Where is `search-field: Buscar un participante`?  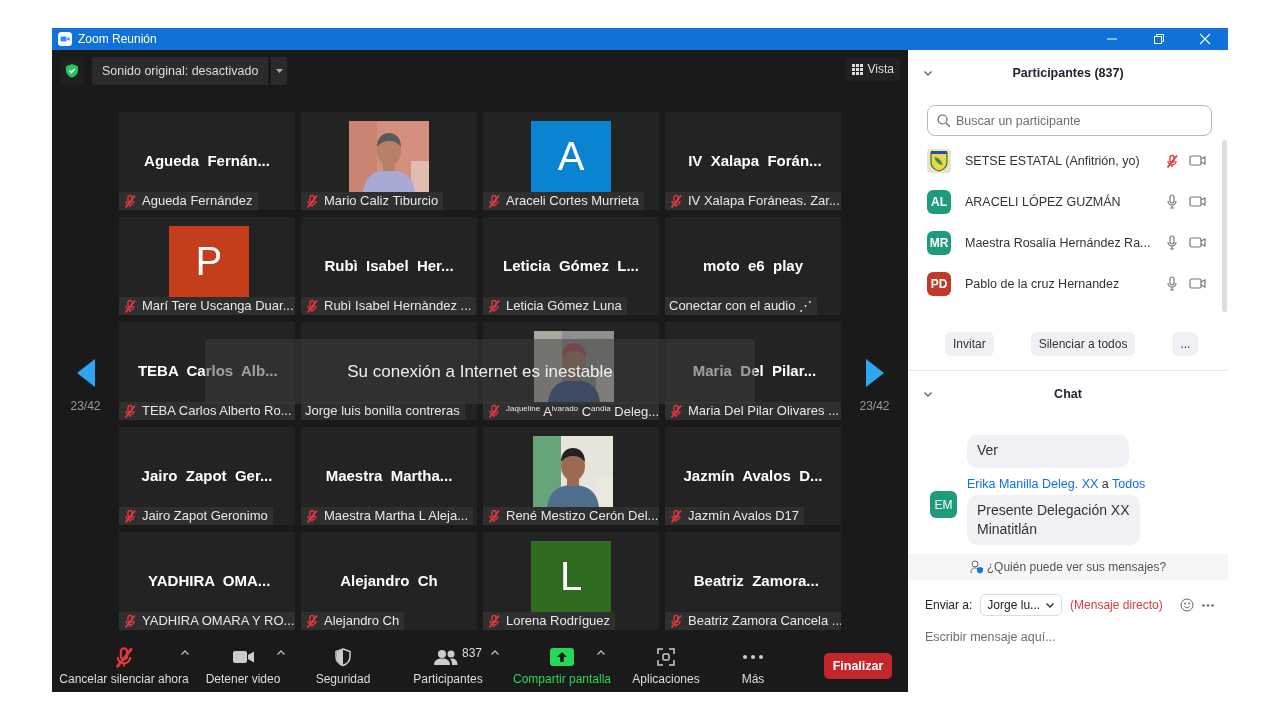 search-field: Buscar un participante is located at coordinates (1069, 120).